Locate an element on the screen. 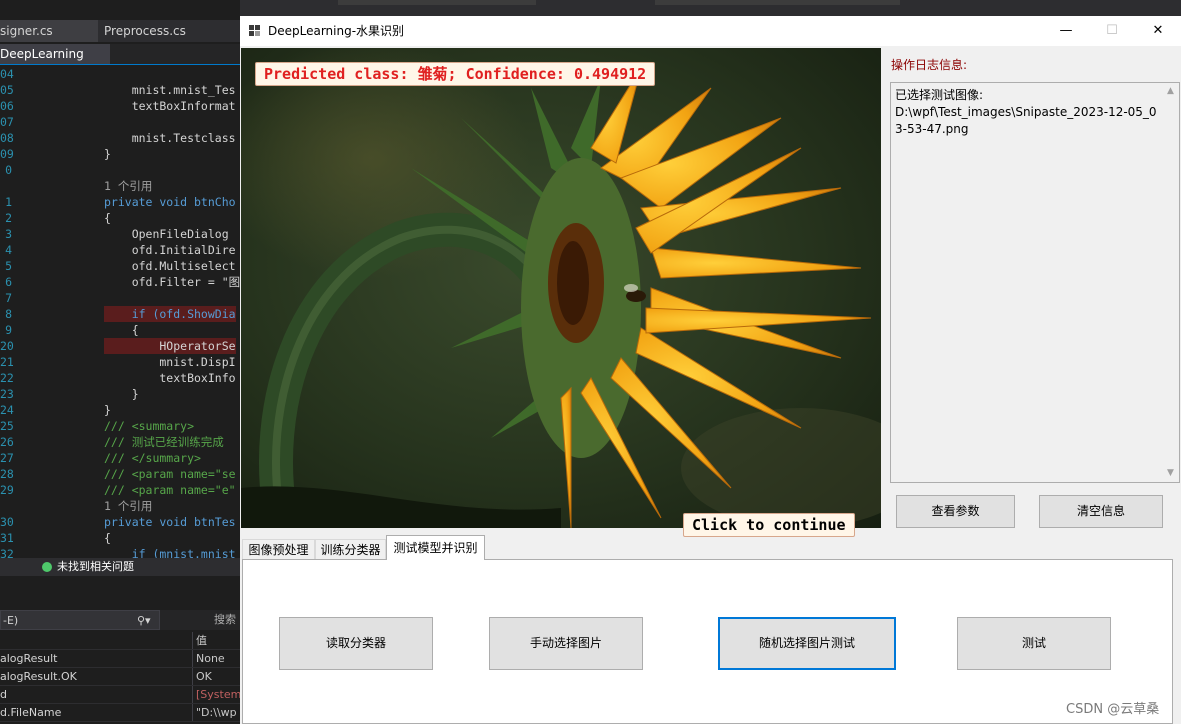 Image resolution: width=1181 pixels, height=724 pixels. ide-locals-row: alogResult None is located at coordinates (120, 659).